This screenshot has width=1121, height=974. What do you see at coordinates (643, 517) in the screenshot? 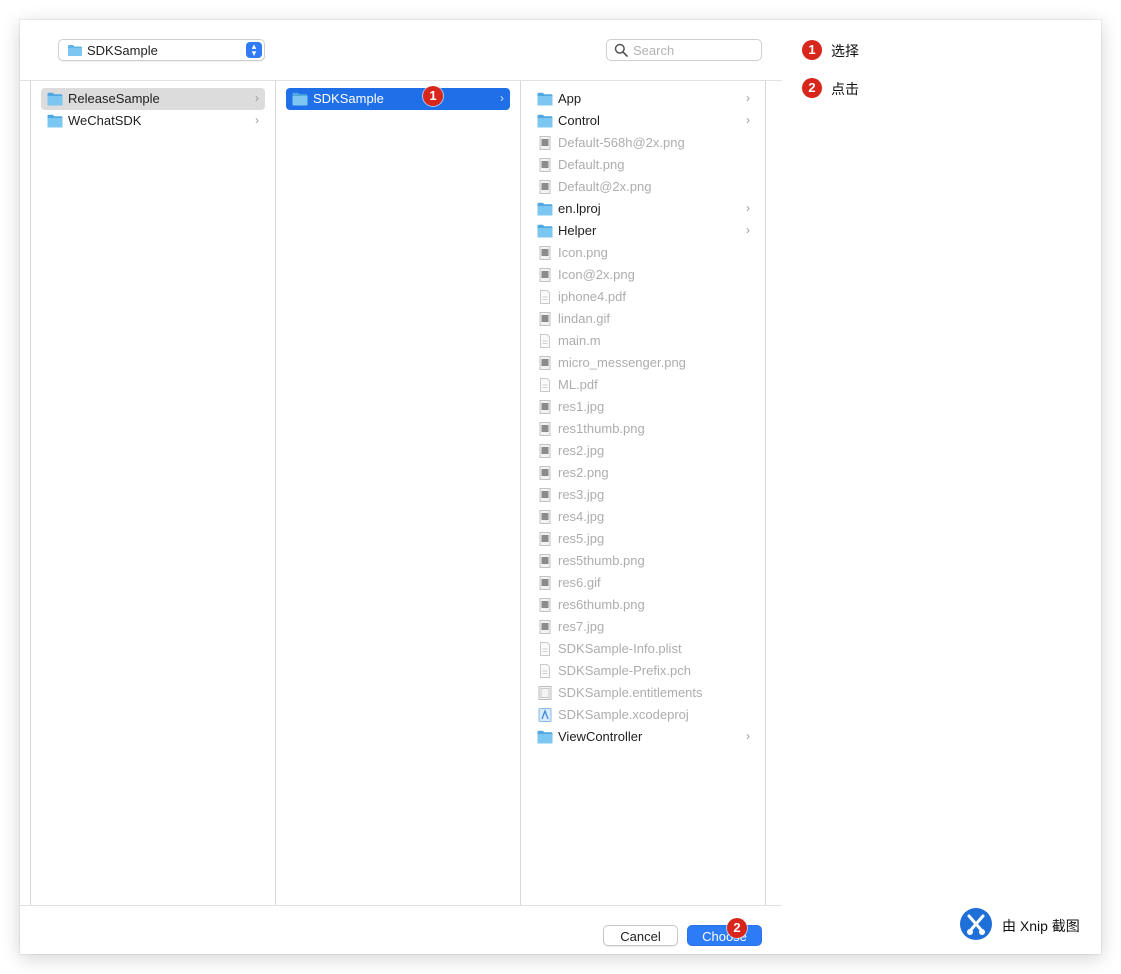
I see `file-row: res4.jpg` at bounding box center [643, 517].